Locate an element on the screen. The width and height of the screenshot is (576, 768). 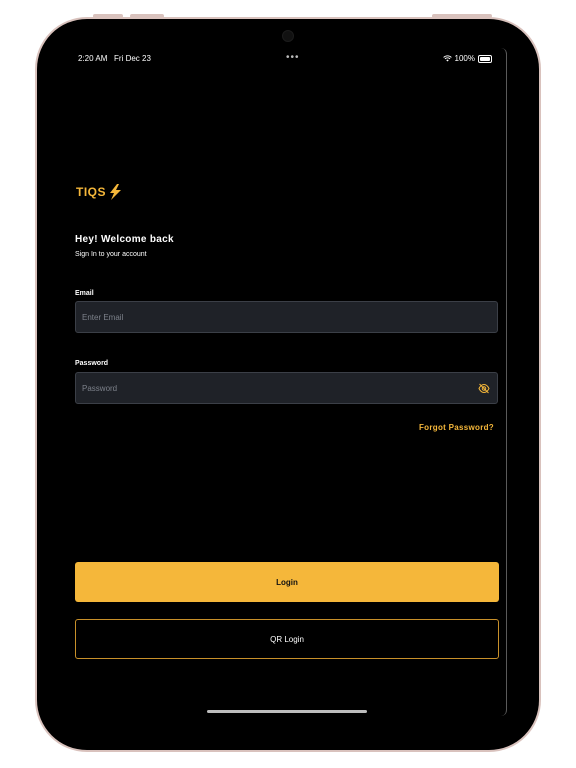
time-text: 2:20 AM is located at coordinates (93, 58).